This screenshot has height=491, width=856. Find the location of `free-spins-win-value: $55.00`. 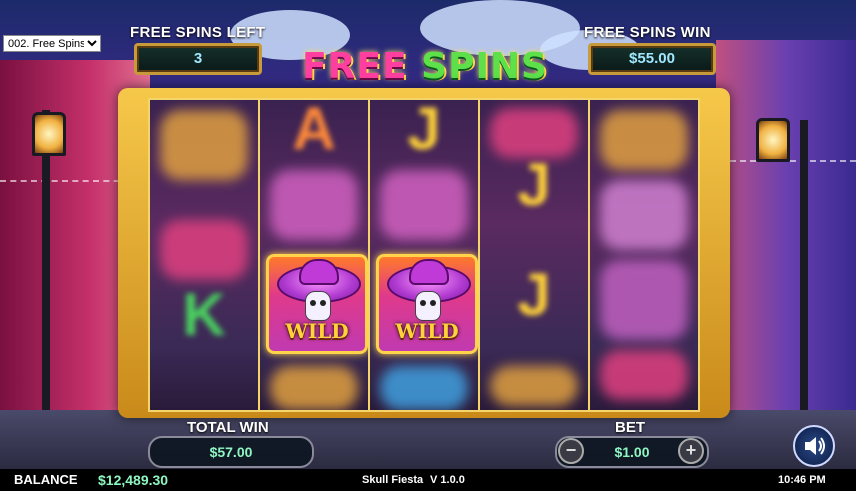

free-spins-win-value: $55.00 is located at coordinates (652, 59).